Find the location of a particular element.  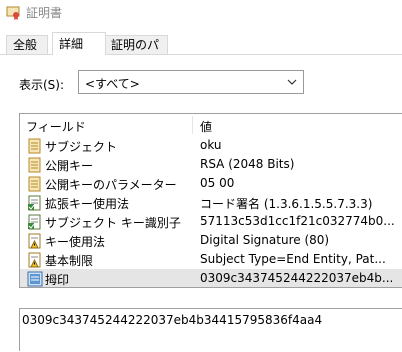

row-value: コード署名 (1.3.6.1.5.5.7.3.3) is located at coordinates (286, 204).